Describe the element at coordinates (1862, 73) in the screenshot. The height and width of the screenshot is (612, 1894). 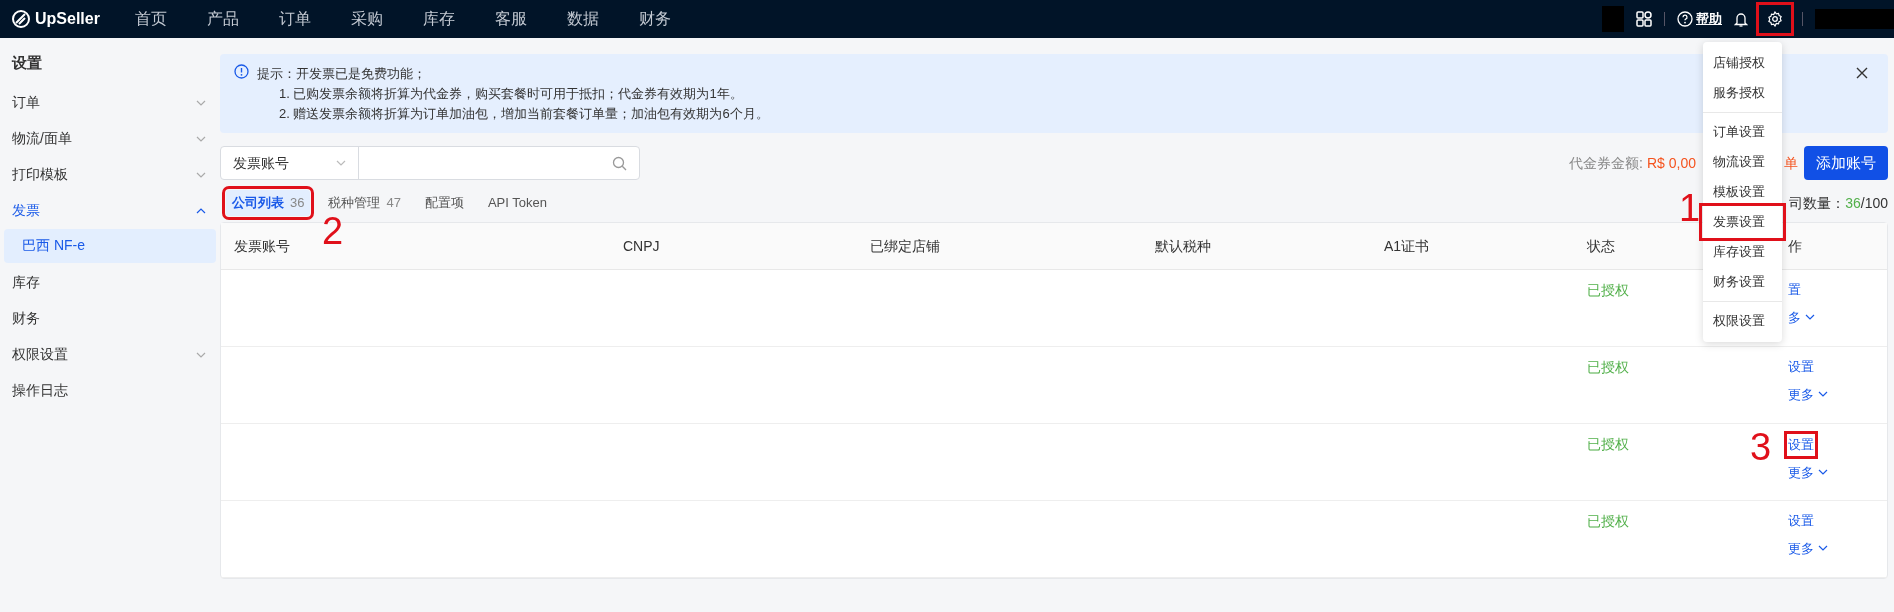
I see `close-icon` at that location.